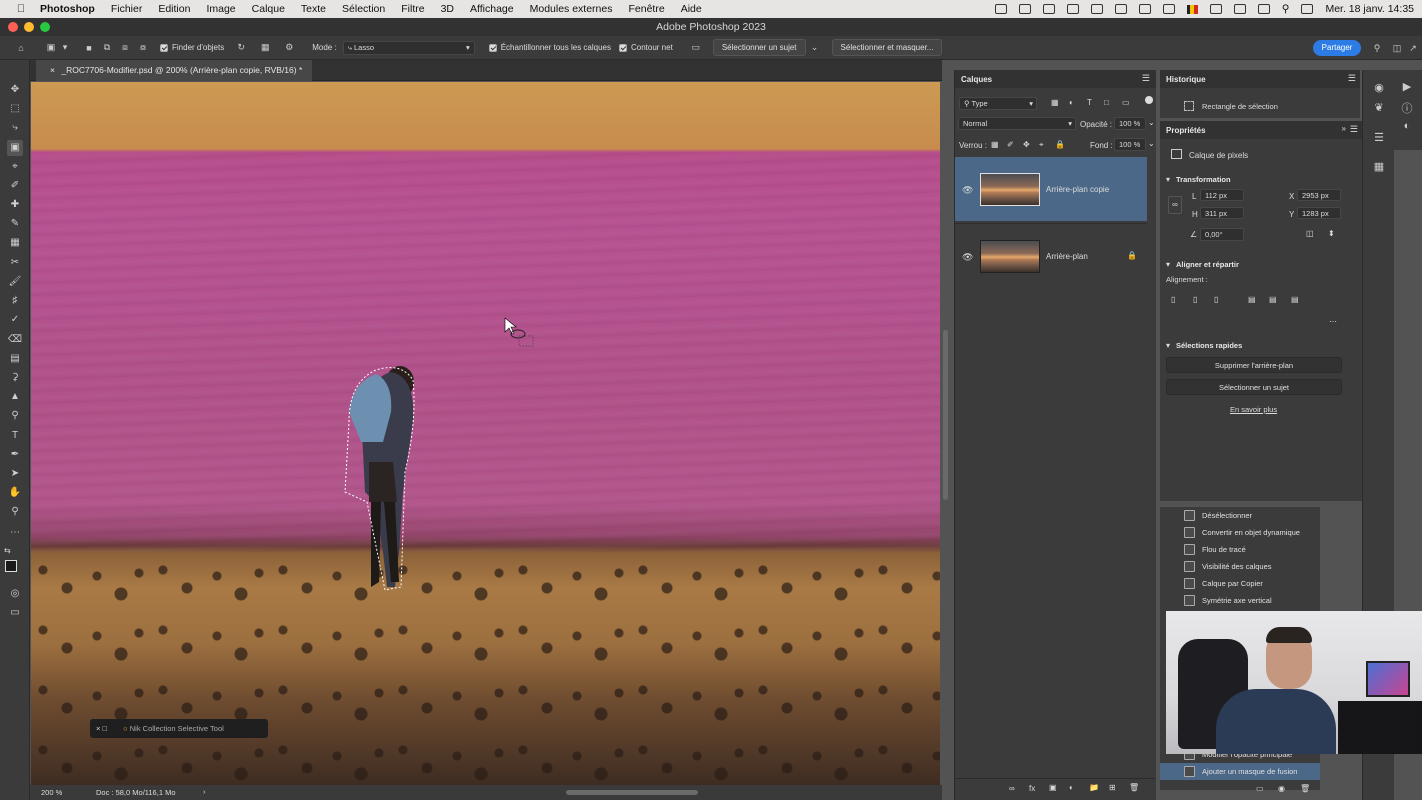 The height and width of the screenshot is (800, 1422). I want to click on lock-all-icon: 🔒, so click(1060, 144).